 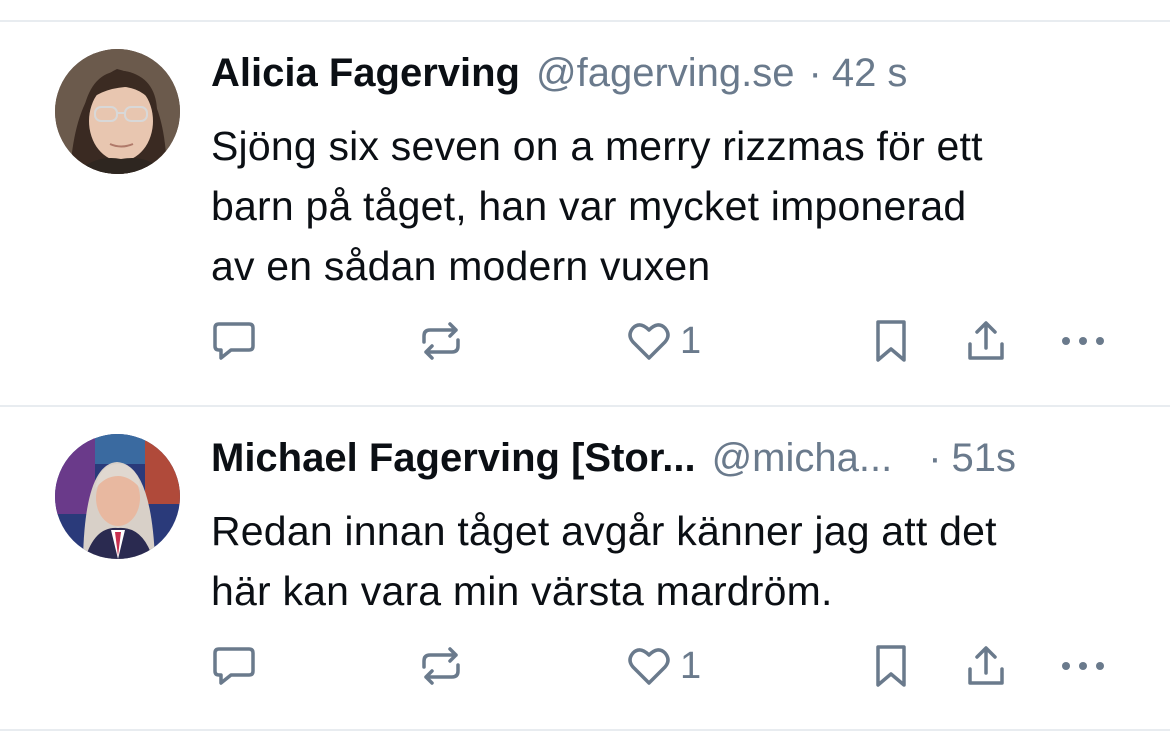 I want to click on post-text-line: här kan vara min värsta mardröm., so click(x=522, y=591).